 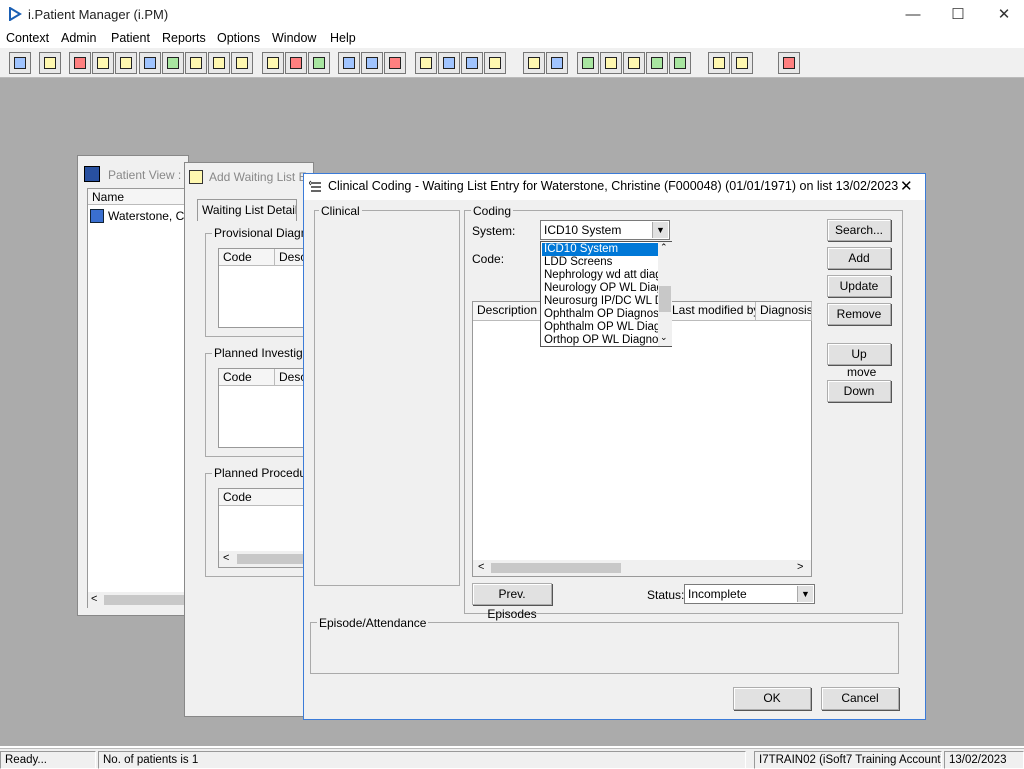 What do you see at coordinates (719, 63) in the screenshot?
I see `swap-icon` at bounding box center [719, 63].